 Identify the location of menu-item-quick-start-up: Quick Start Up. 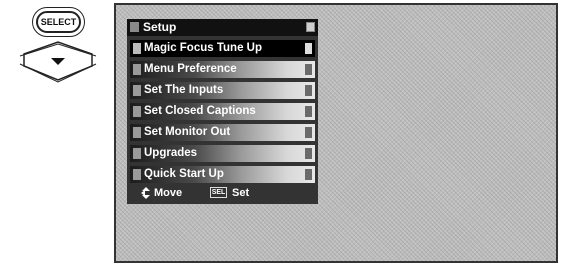
(222, 174).